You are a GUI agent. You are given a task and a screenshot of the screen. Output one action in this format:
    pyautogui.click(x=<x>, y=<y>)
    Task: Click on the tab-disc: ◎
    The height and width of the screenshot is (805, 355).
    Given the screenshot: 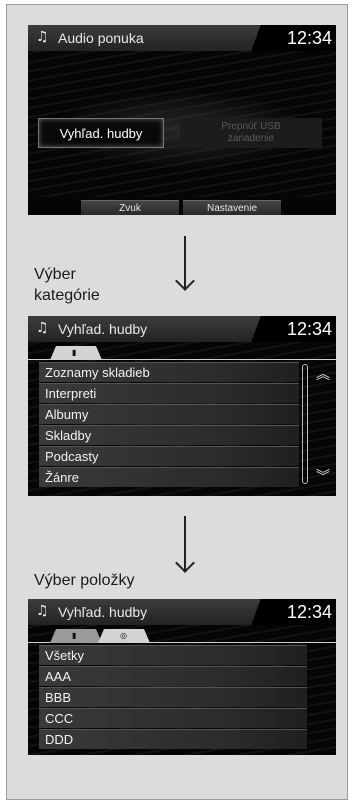 What is the action you would take?
    pyautogui.click(x=124, y=636)
    